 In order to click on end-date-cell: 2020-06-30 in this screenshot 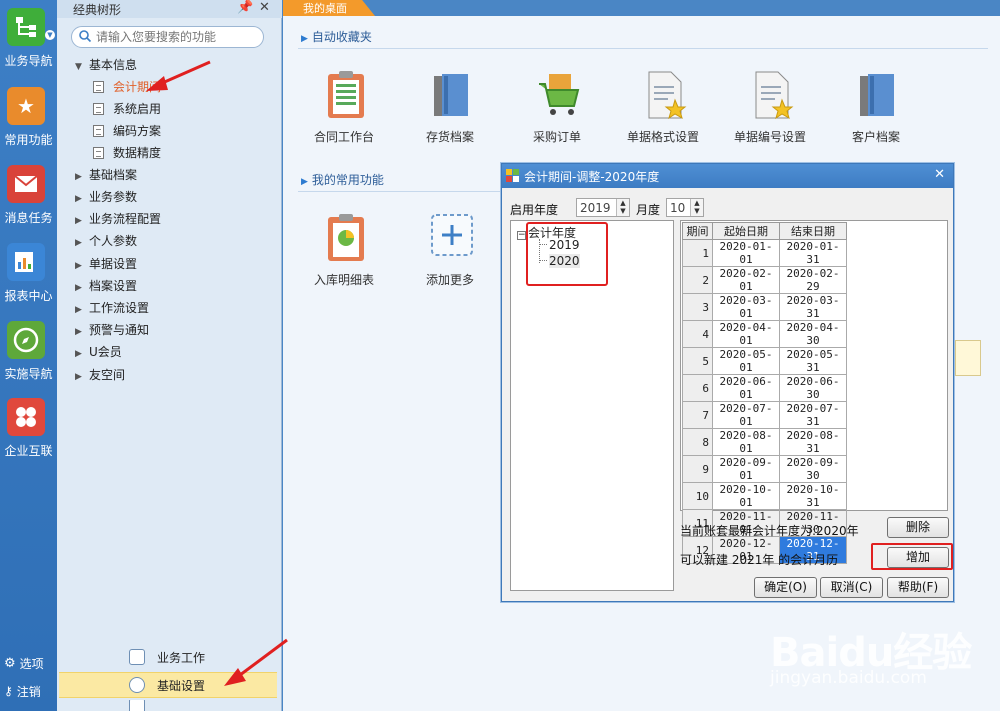, I will do `click(813, 388)`.